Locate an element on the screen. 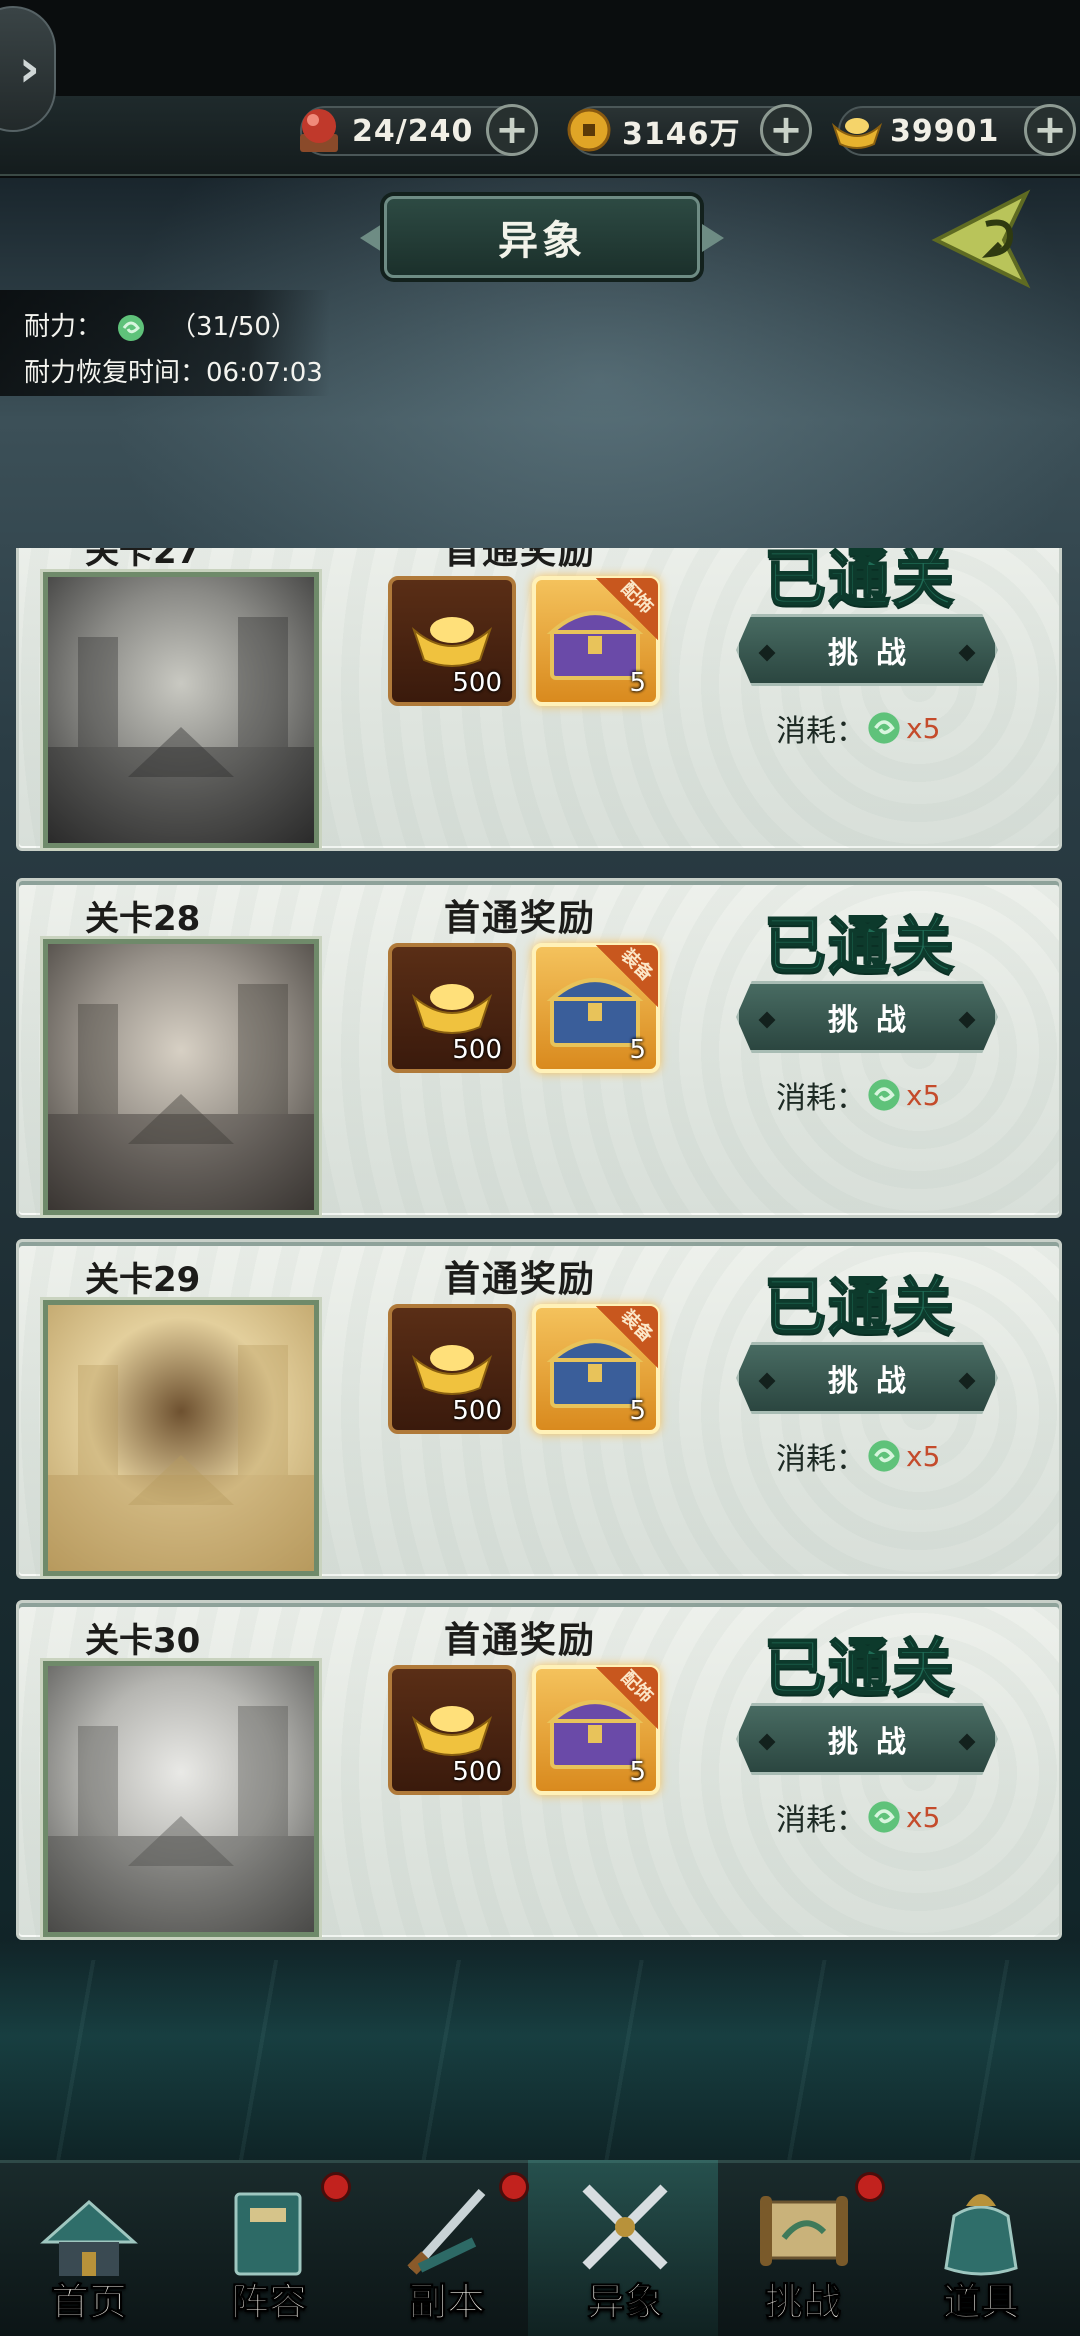 The height and width of the screenshot is (2336, 1080). resource-orb: 24/240 + is located at coordinates (419, 130).